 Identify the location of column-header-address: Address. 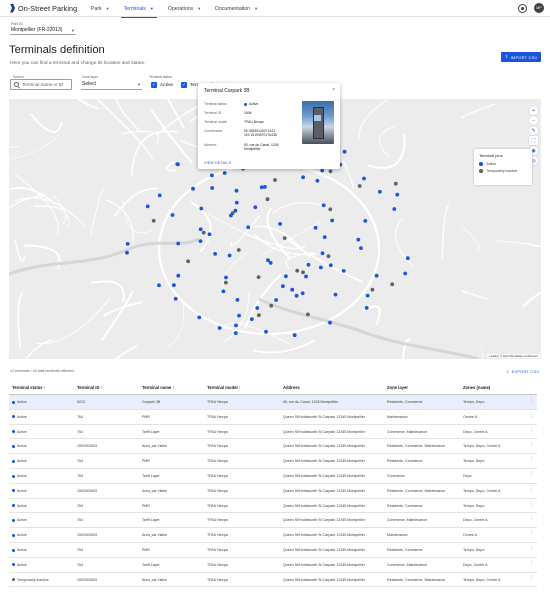
(291, 387).